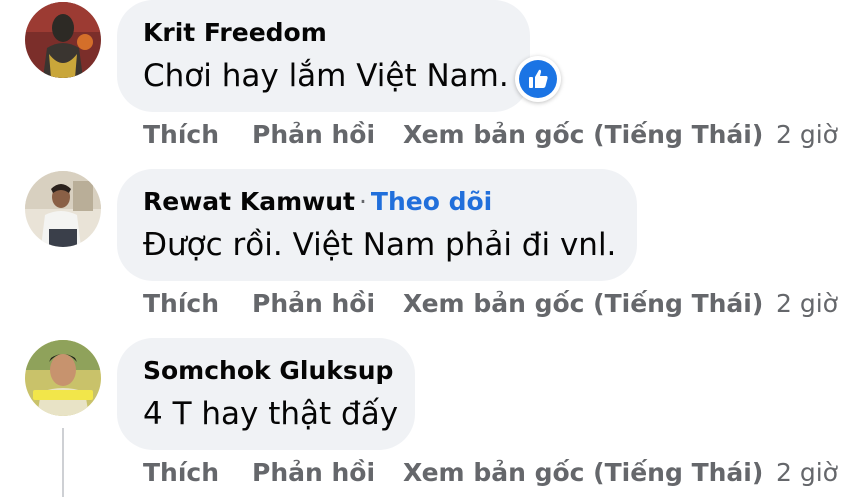  I want to click on comment-text: Được rồi. Việt Nam phải đi vnl., so click(380, 245).